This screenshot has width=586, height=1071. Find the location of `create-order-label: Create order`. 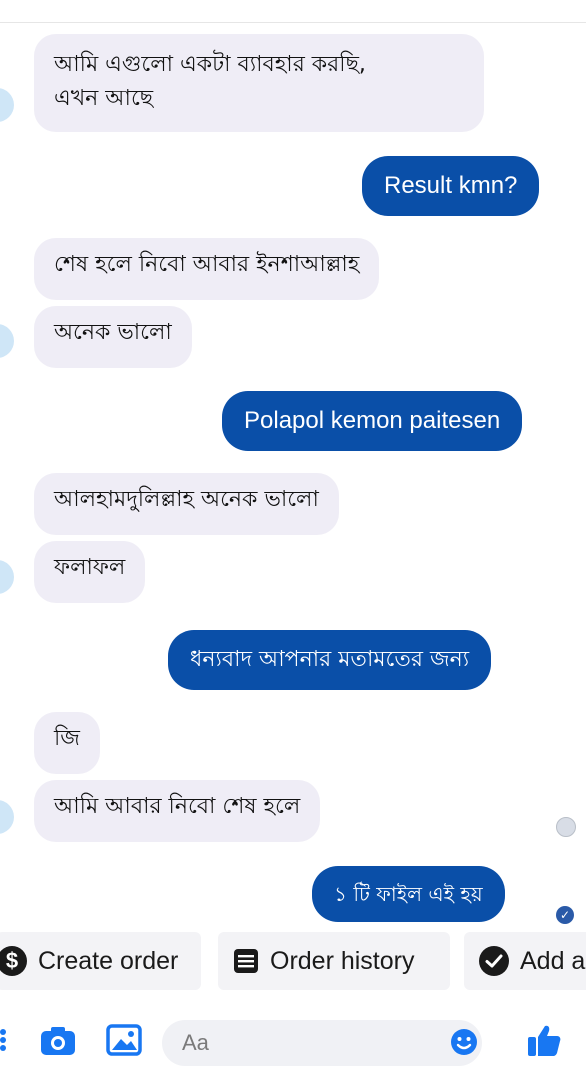

create-order-label: Create order is located at coordinates (108, 960).